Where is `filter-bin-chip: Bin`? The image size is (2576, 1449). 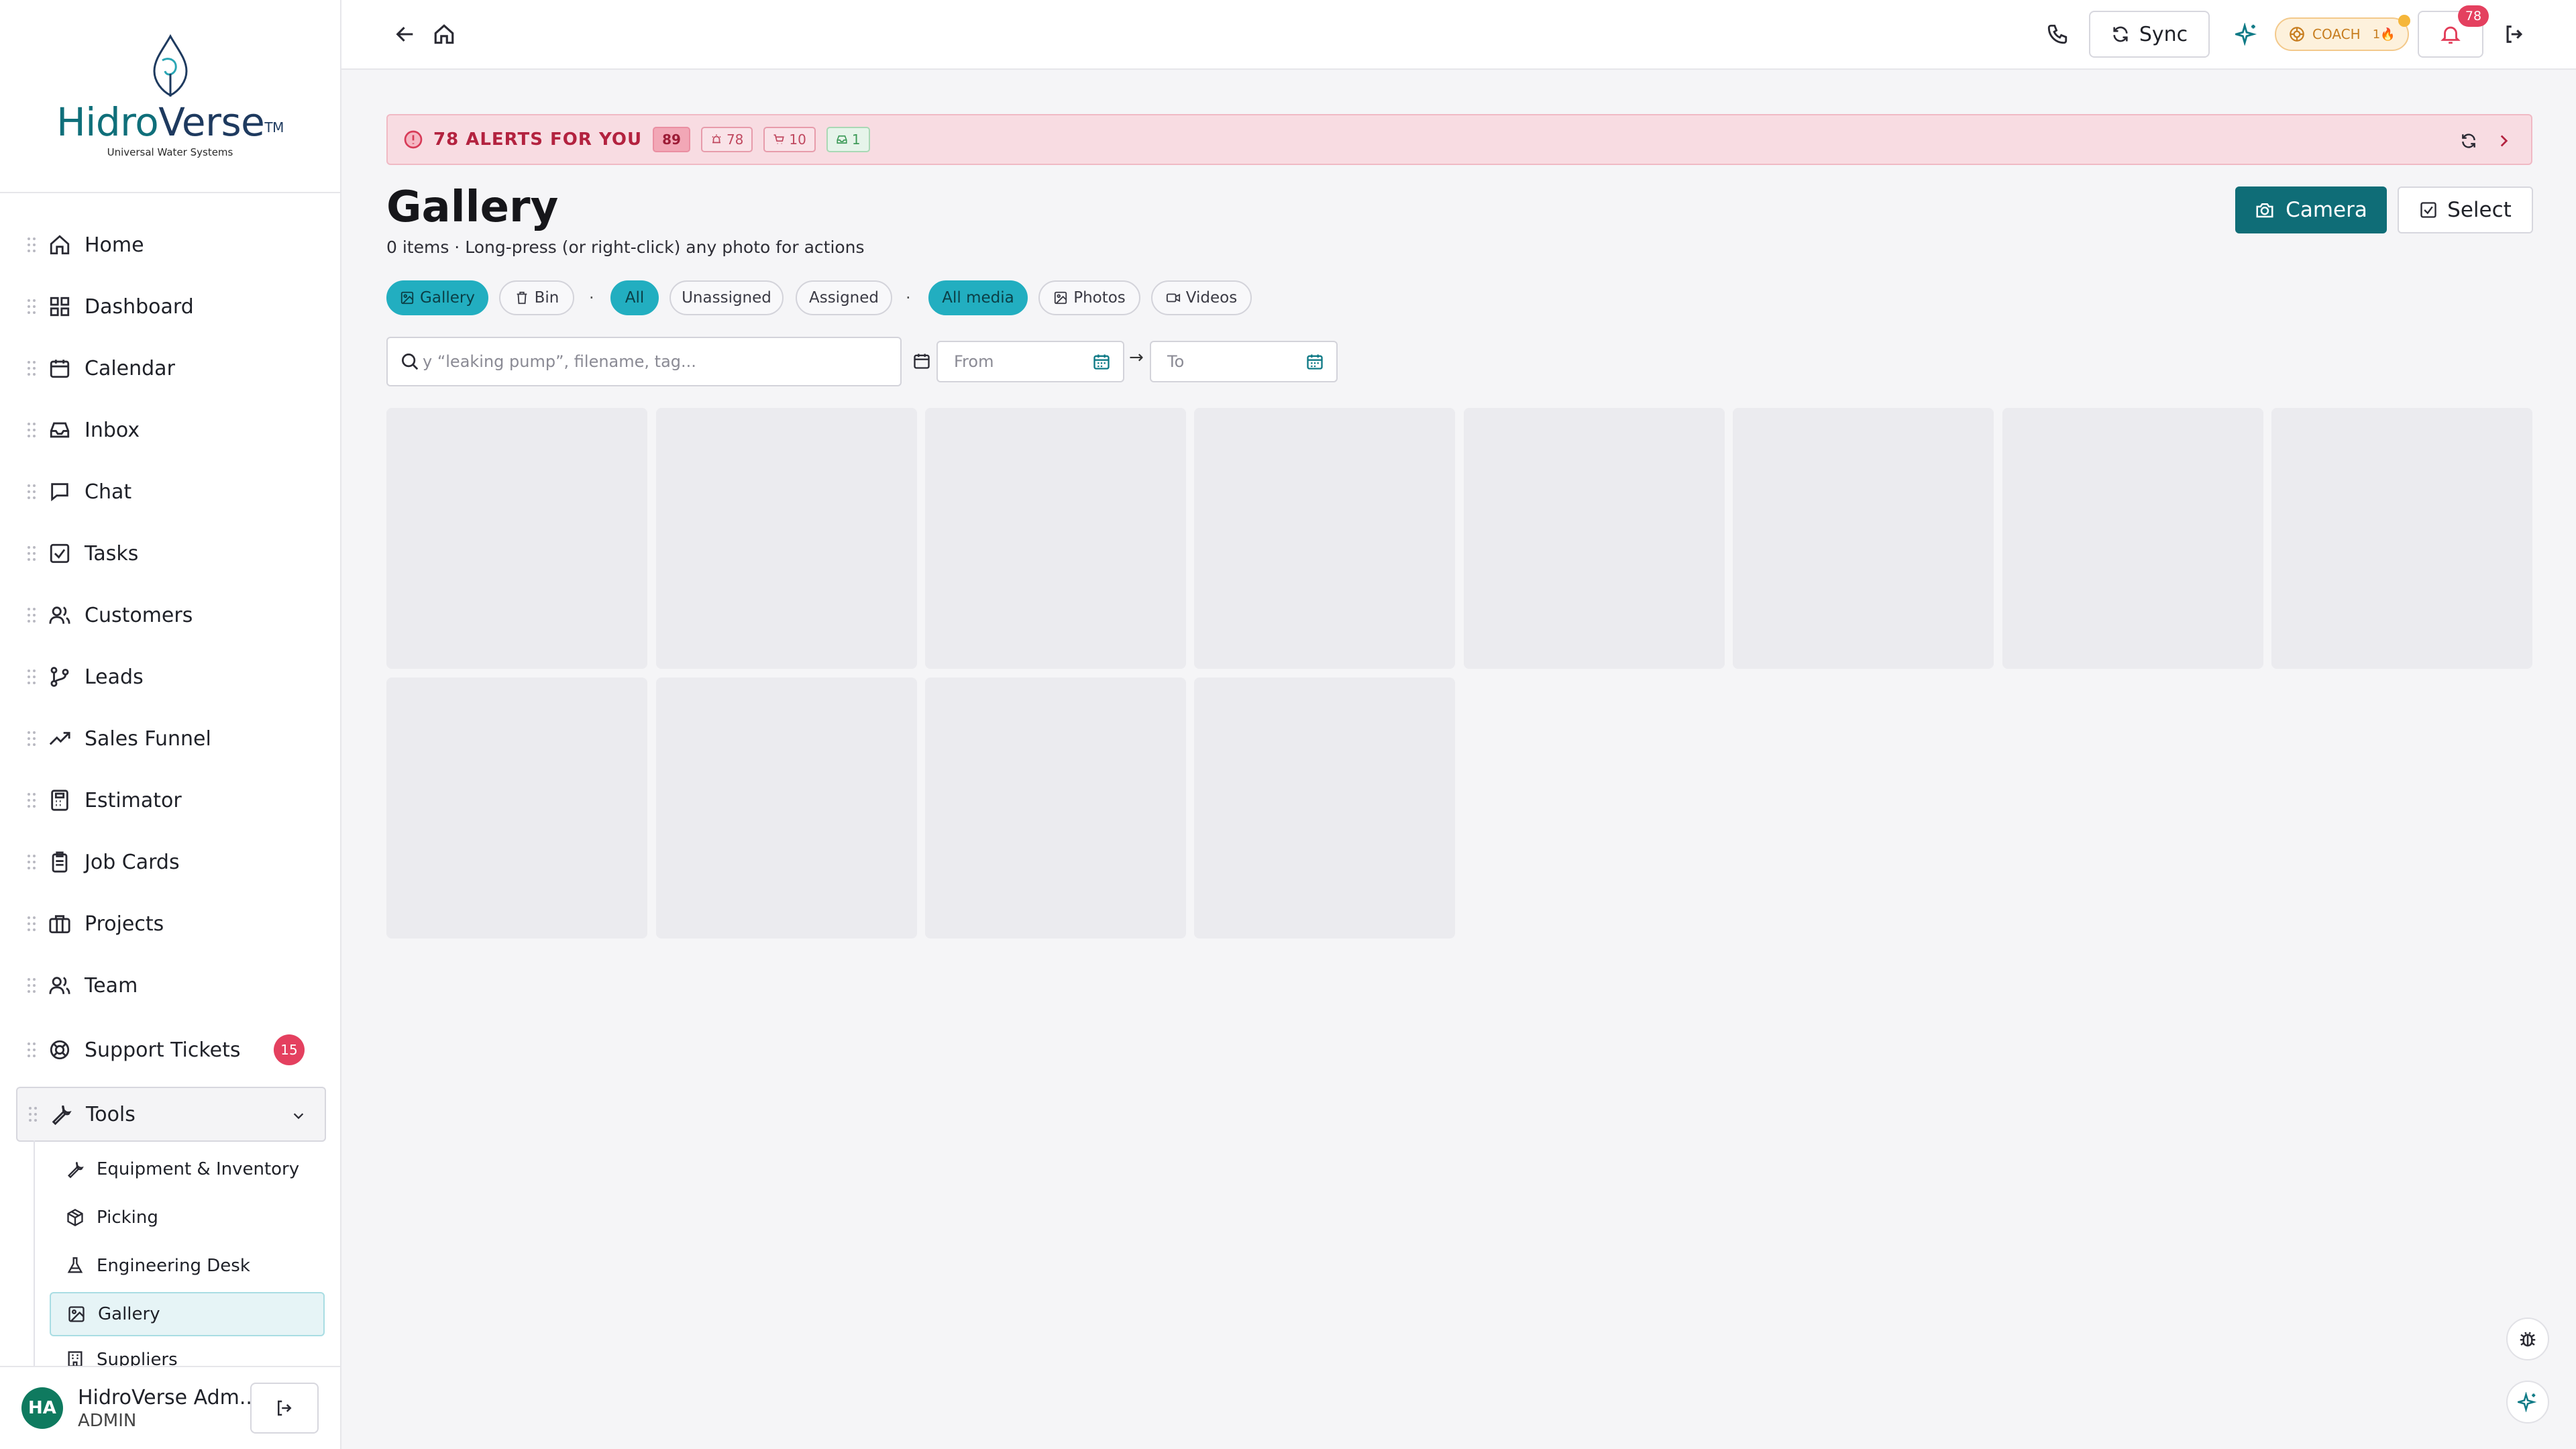 filter-bin-chip: Bin is located at coordinates (536, 297).